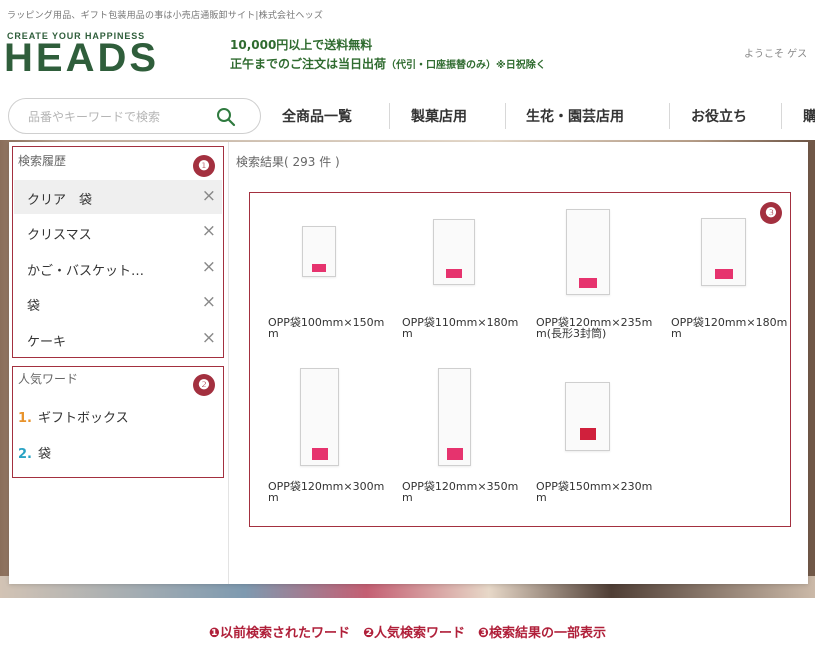 This screenshot has height=650, width=815. Describe the element at coordinates (226, 117) in the screenshot. I see `search-icon` at that location.